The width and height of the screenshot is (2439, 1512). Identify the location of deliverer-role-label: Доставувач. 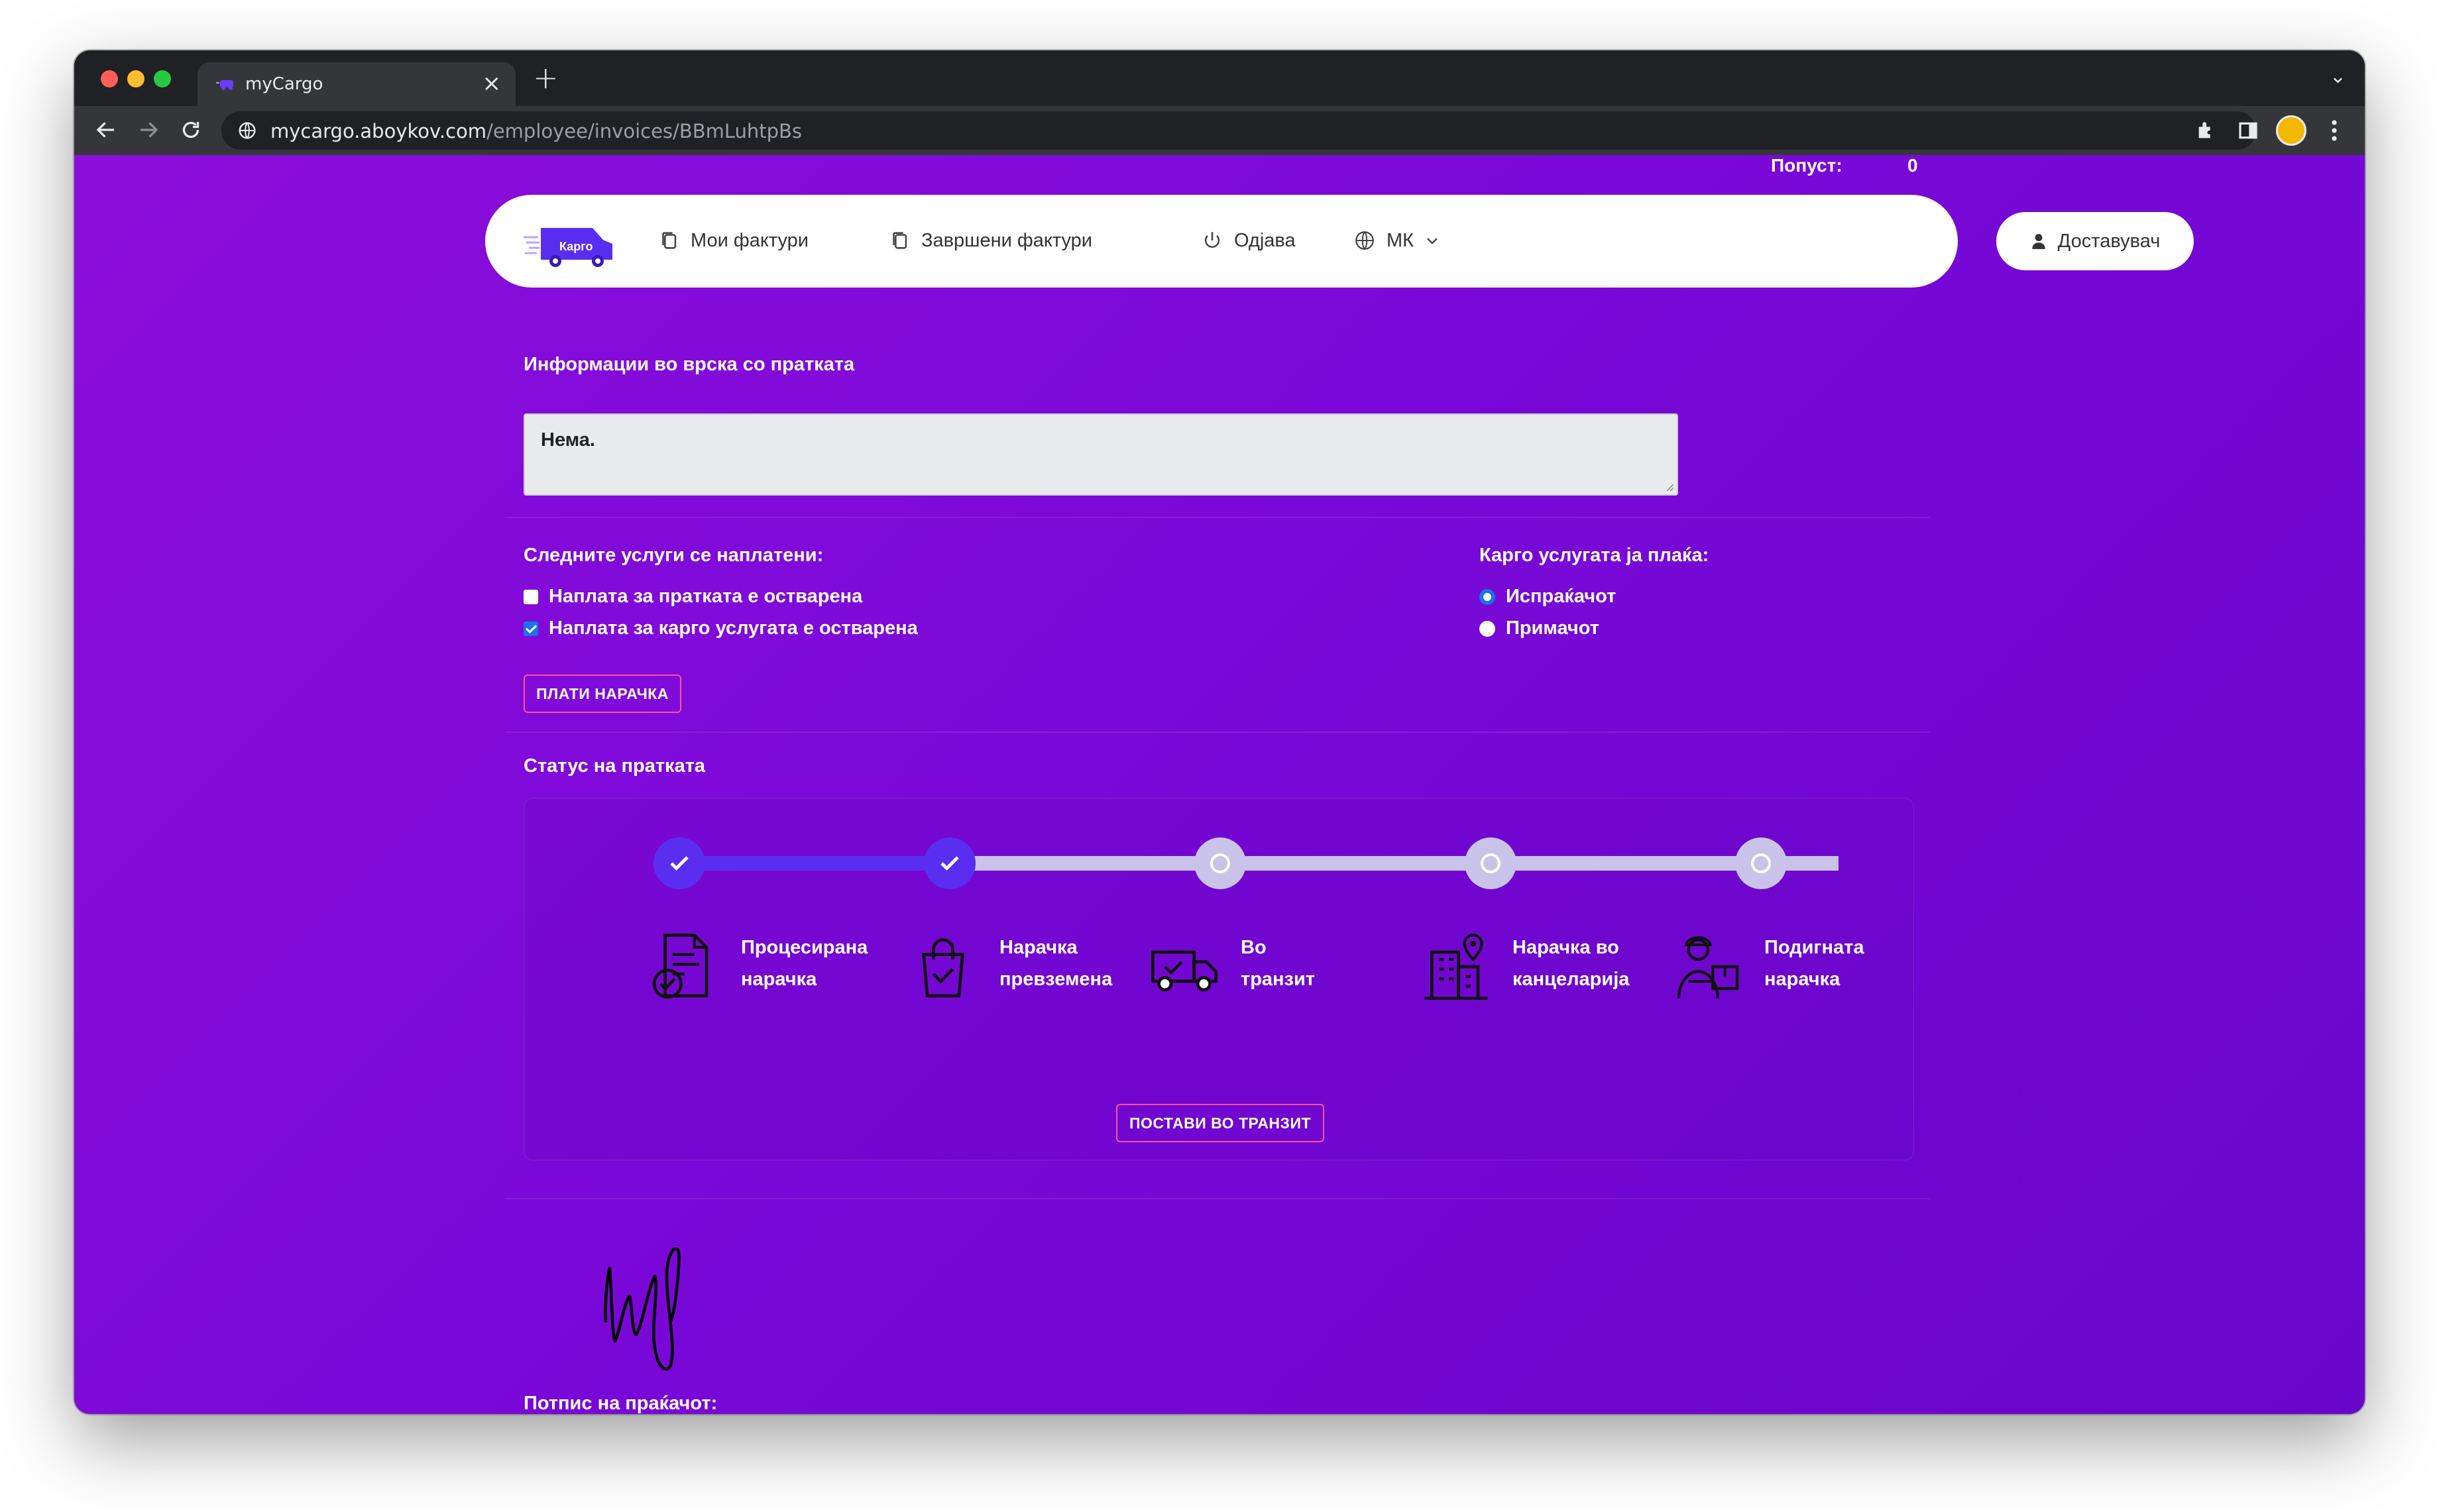
(2109, 241).